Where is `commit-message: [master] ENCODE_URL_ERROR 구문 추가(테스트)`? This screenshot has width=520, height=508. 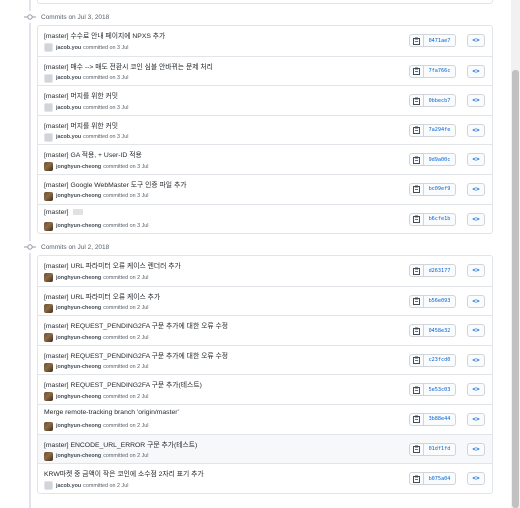 commit-message: [master] ENCODE_URL_ERROR 구문 추가(테스트) is located at coordinates (120, 444).